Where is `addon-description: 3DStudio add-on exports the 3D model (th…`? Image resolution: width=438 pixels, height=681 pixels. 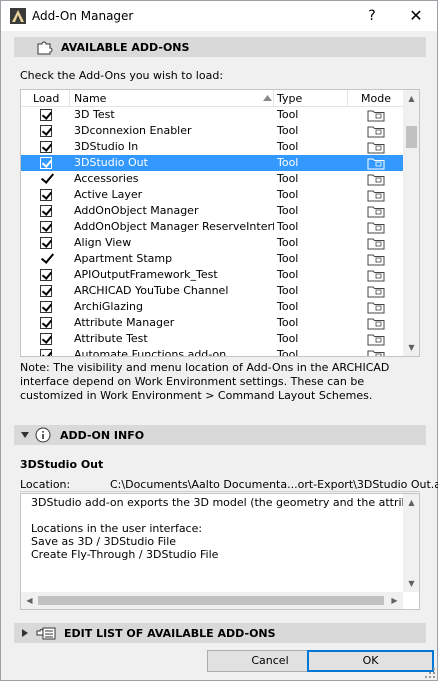 addon-description: 3DStudio add-on exports the 3D model (th… is located at coordinates (225, 528).